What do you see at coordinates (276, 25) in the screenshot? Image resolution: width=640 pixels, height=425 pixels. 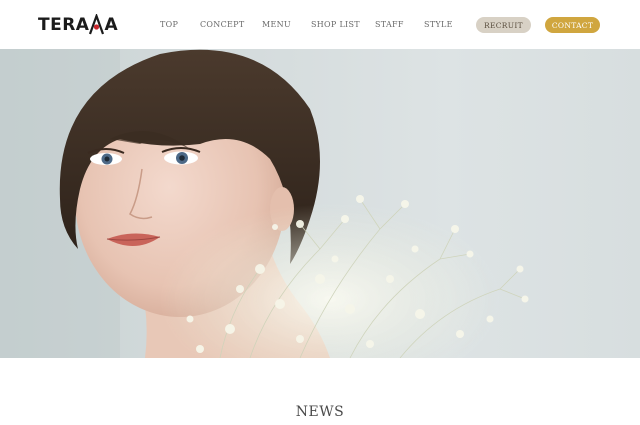 I see `nav-menu: MENU` at bounding box center [276, 25].